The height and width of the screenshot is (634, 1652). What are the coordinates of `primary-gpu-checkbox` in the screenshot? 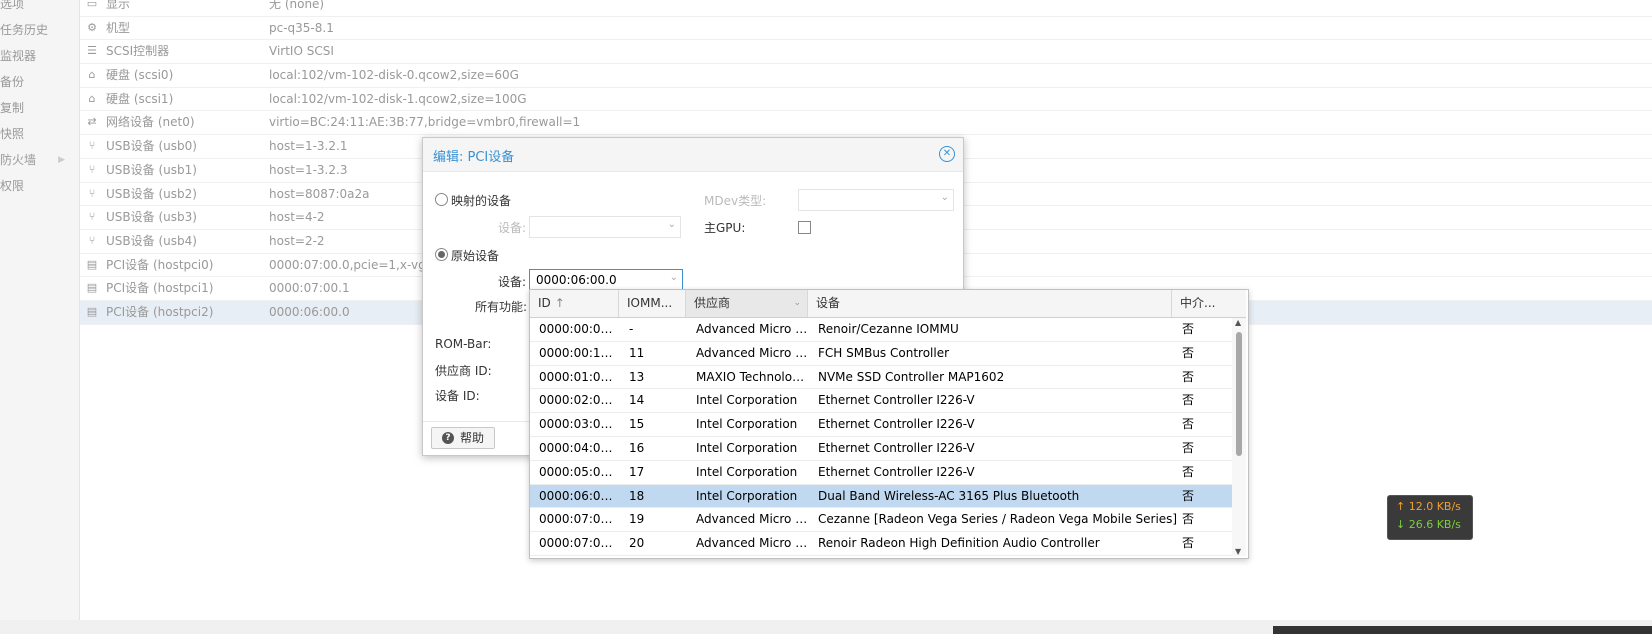 It's located at (804, 227).